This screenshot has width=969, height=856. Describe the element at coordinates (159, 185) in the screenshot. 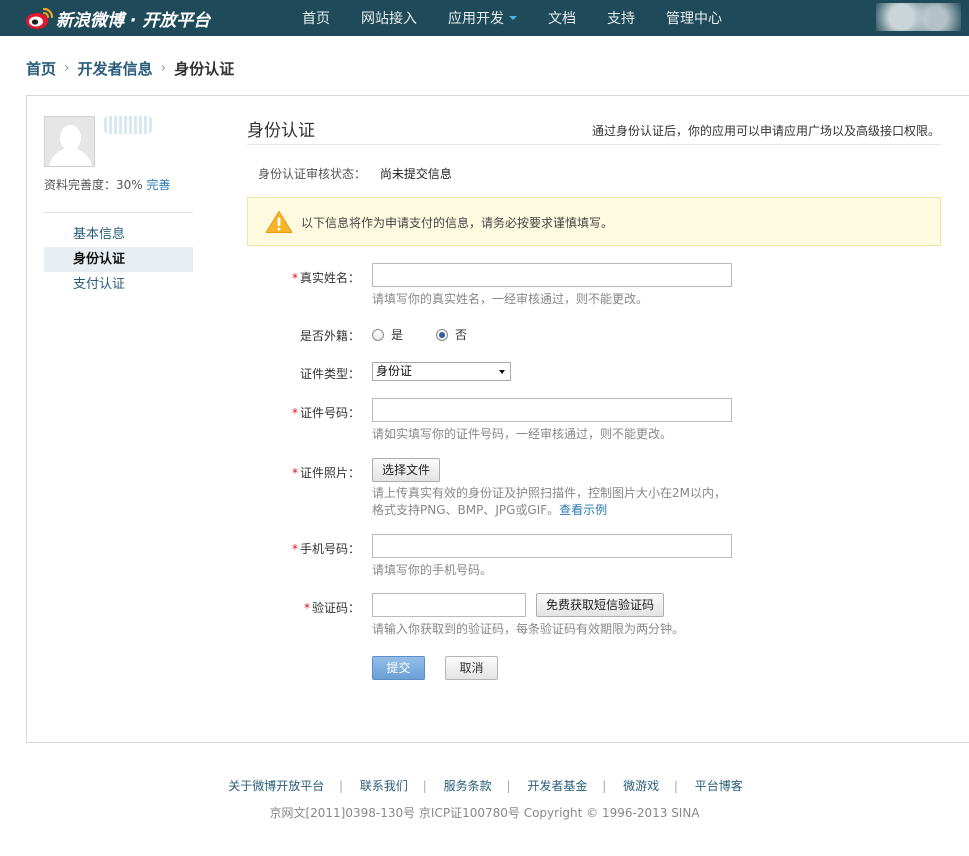

I see `complete-profile-link: 完善` at that location.